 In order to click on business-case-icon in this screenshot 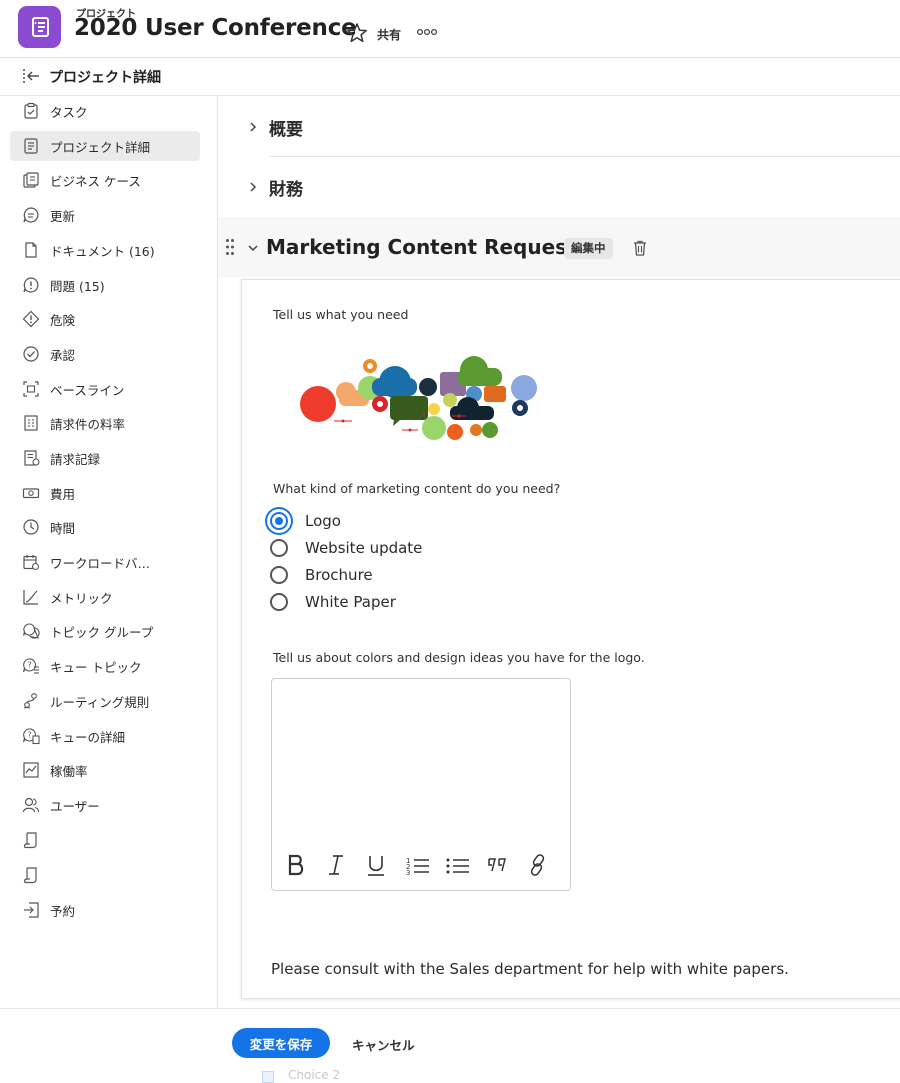, I will do `click(31, 180)`.